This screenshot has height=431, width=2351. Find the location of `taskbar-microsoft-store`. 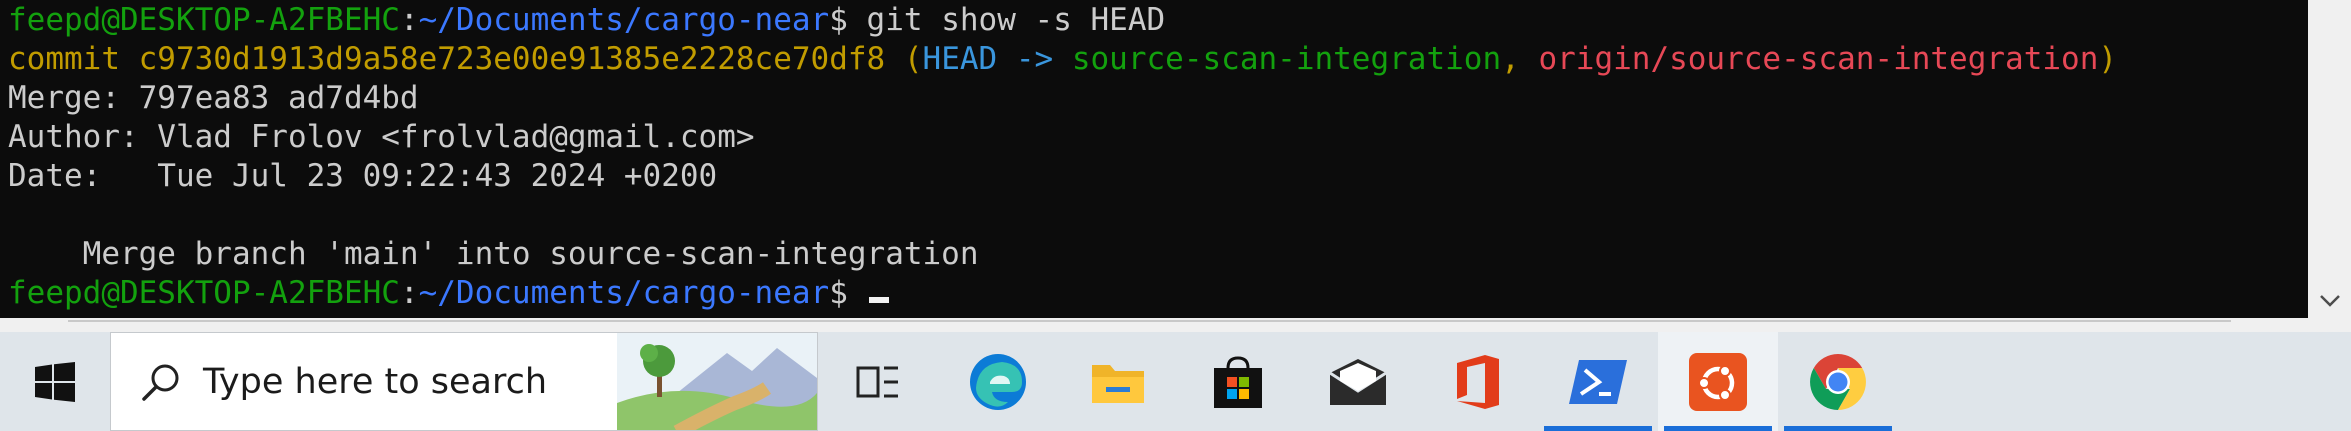

taskbar-microsoft-store is located at coordinates (1238, 381).